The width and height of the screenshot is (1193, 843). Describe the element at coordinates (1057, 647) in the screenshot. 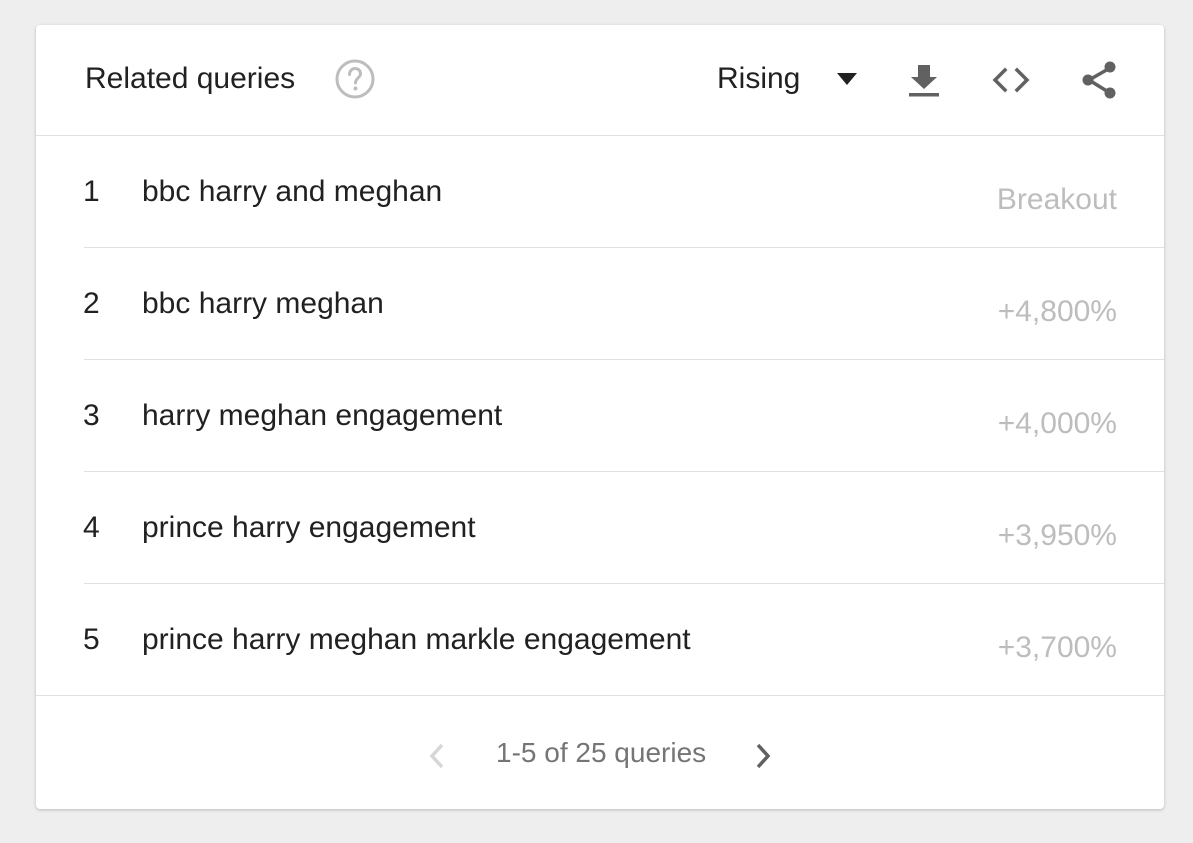

I see `row-value: +3,700%` at that location.